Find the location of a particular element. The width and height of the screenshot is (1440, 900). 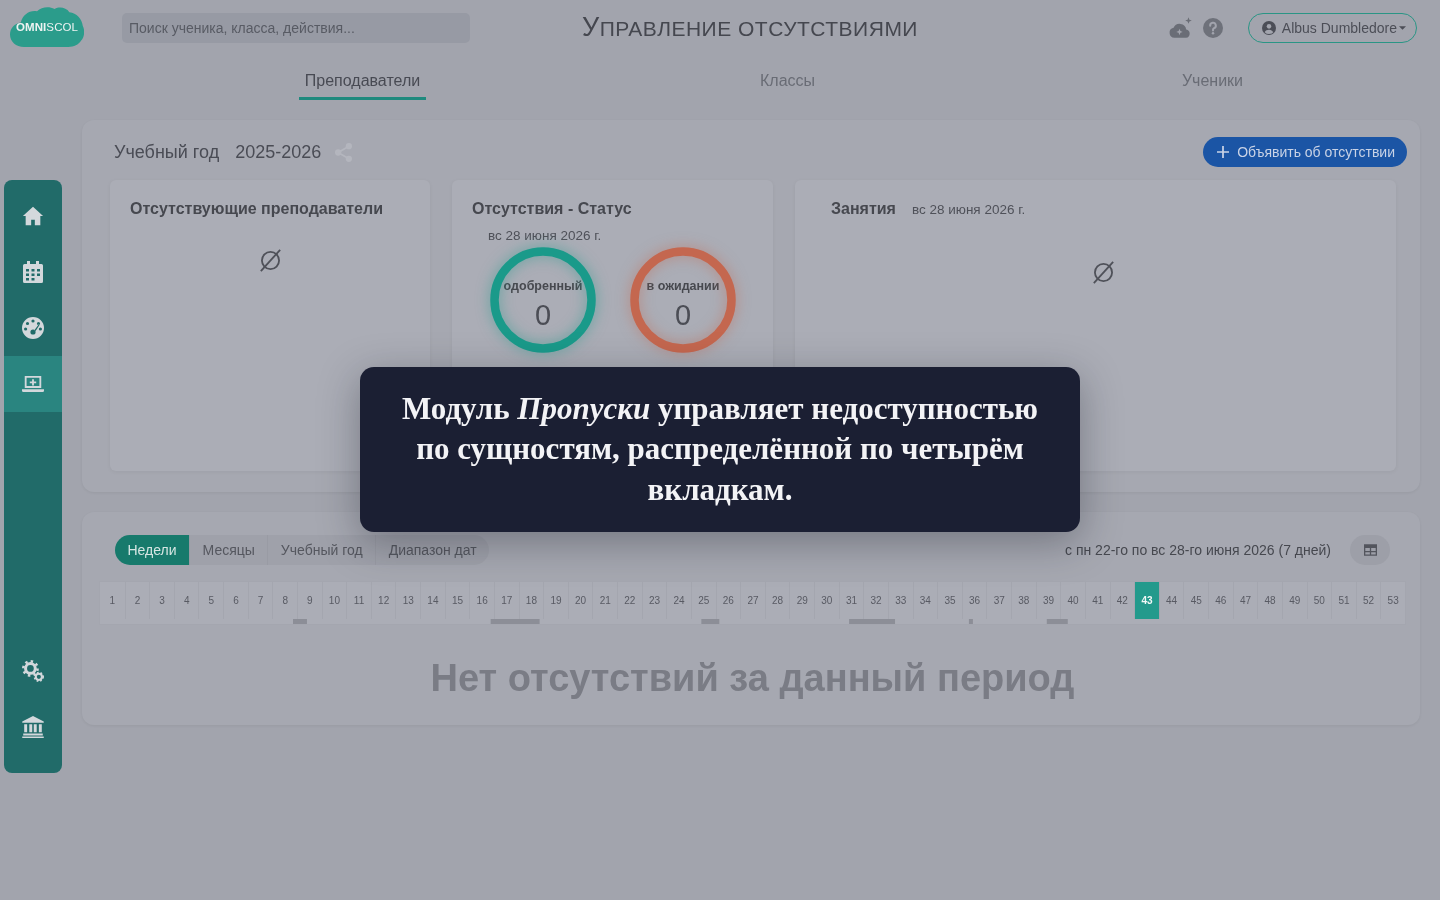

tab: Ученики is located at coordinates (1212, 83).